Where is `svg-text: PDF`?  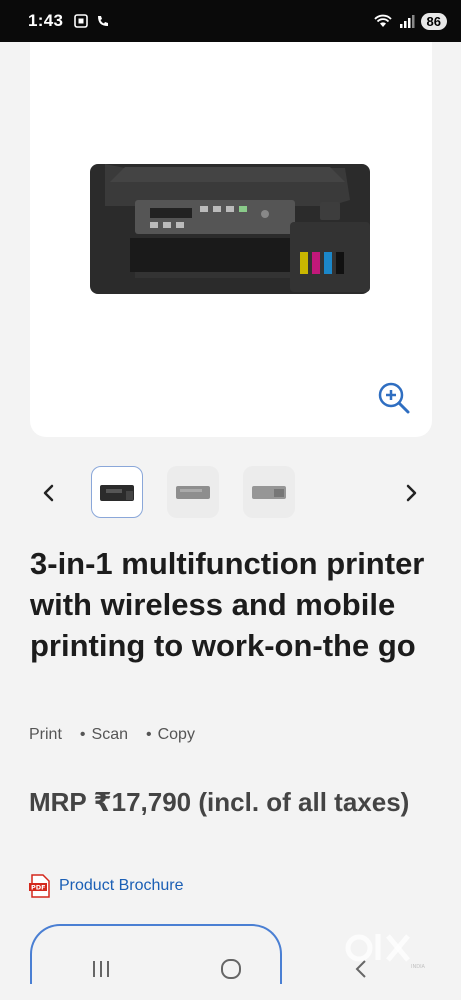 svg-text: PDF is located at coordinates (38, 888).